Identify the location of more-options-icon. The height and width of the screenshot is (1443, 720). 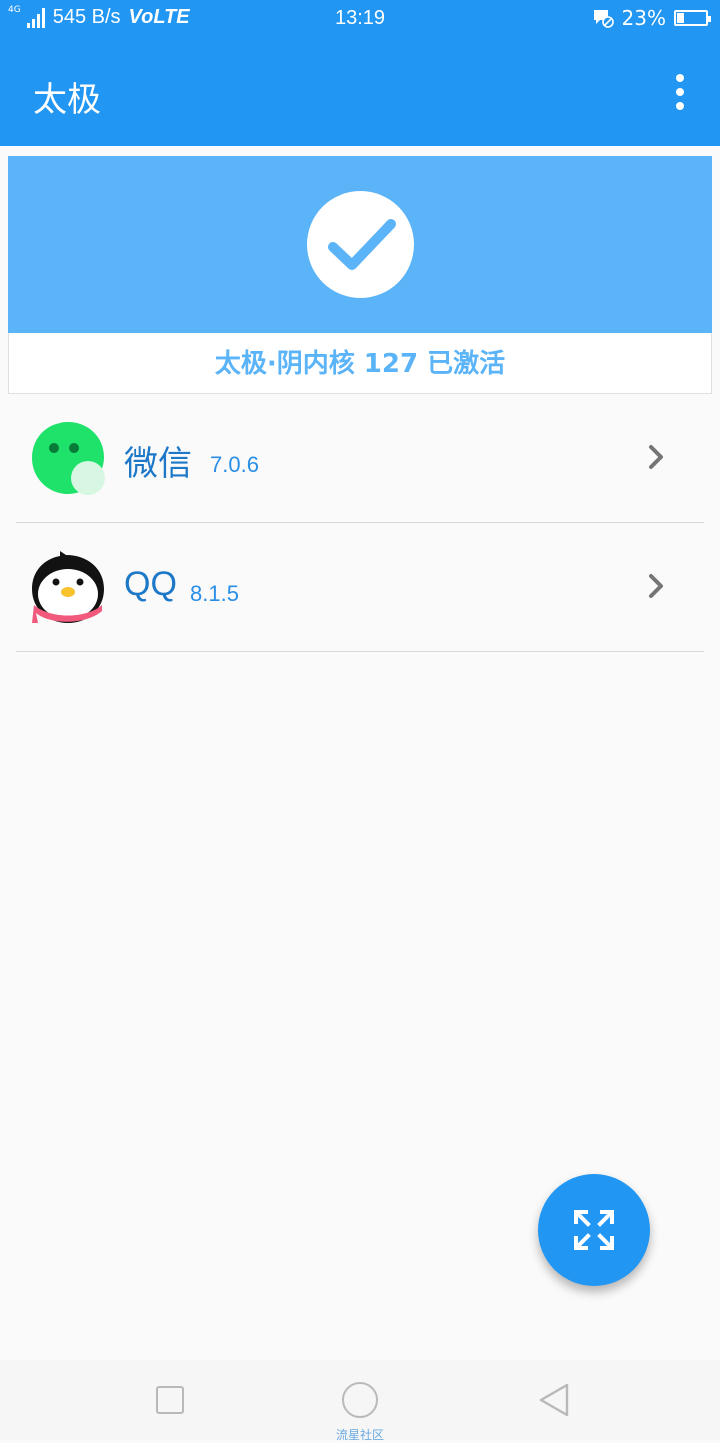
(680, 92).